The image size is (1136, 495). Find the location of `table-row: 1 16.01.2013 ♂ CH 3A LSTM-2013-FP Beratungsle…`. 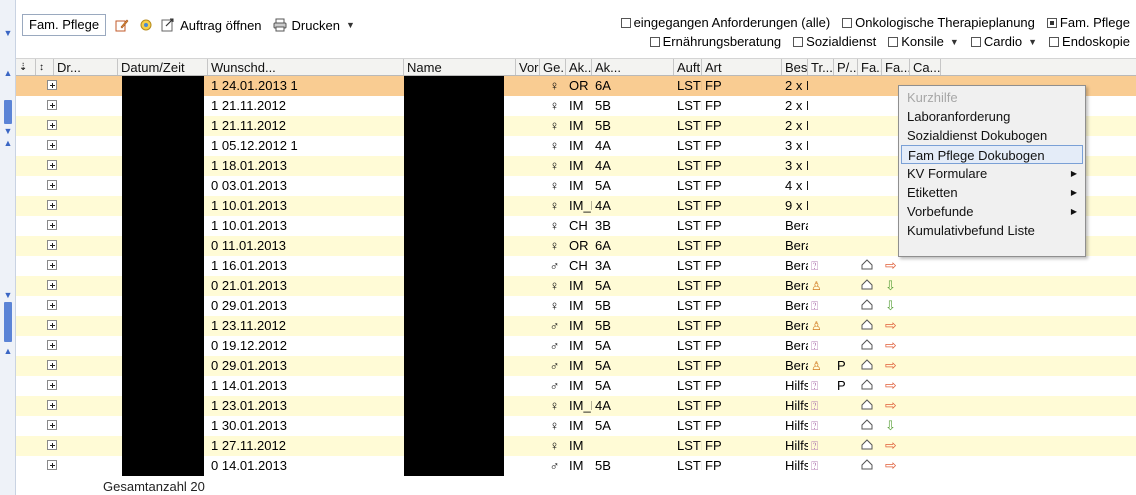

table-row: 1 16.01.2013 ♂ CH 3A LSTM-2013-FP Beratungsle… is located at coordinates (576, 266).